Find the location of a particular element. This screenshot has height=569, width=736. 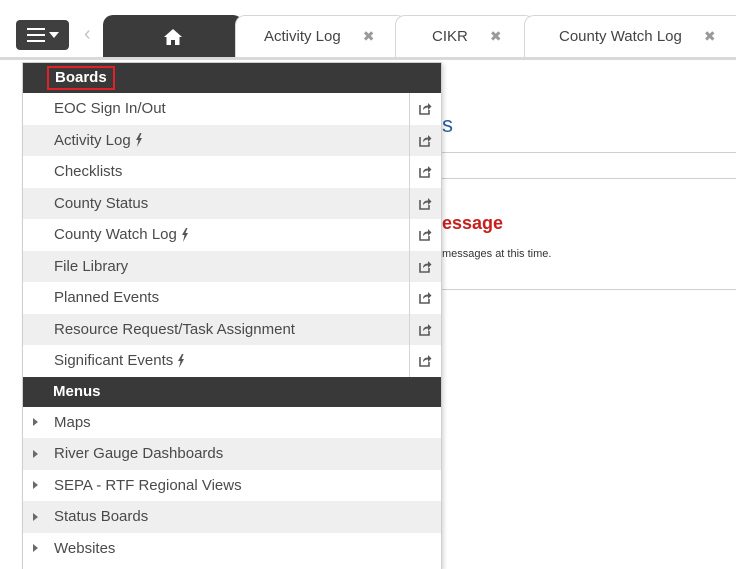

board-item-label: Significant Events is located at coordinates (114, 361).